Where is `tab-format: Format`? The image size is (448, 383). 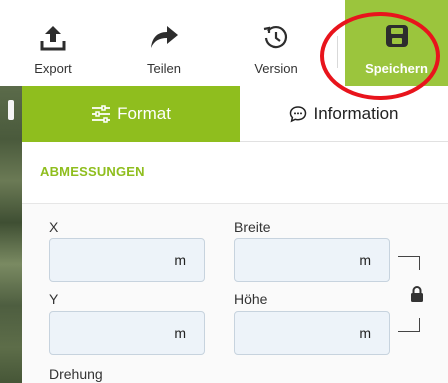 tab-format: Format is located at coordinates (131, 114).